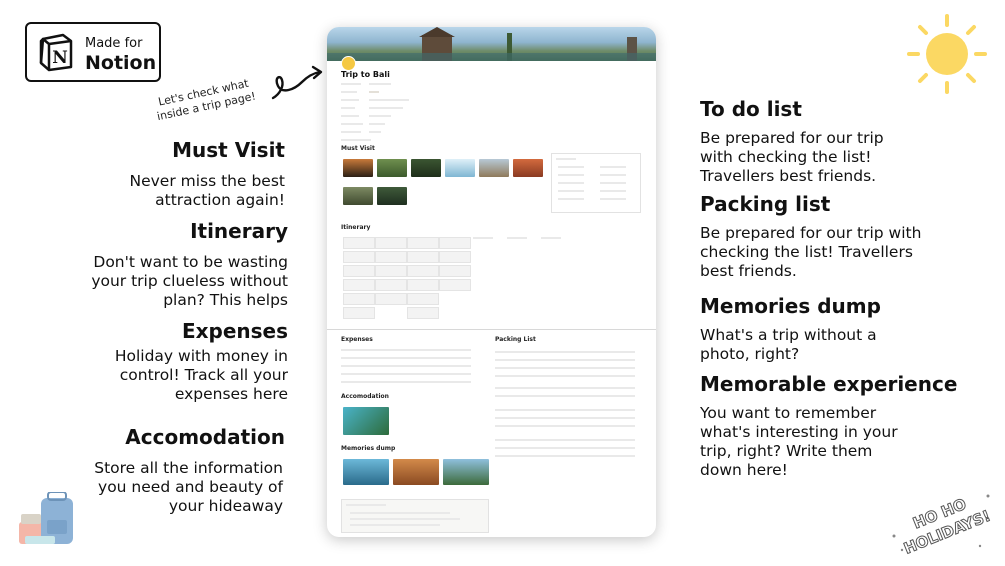 This screenshot has width=1005, height=566. Describe the element at coordinates (805, 345) in the screenshot. I see `memories-desc: What's a trip without a photo, right?` at that location.